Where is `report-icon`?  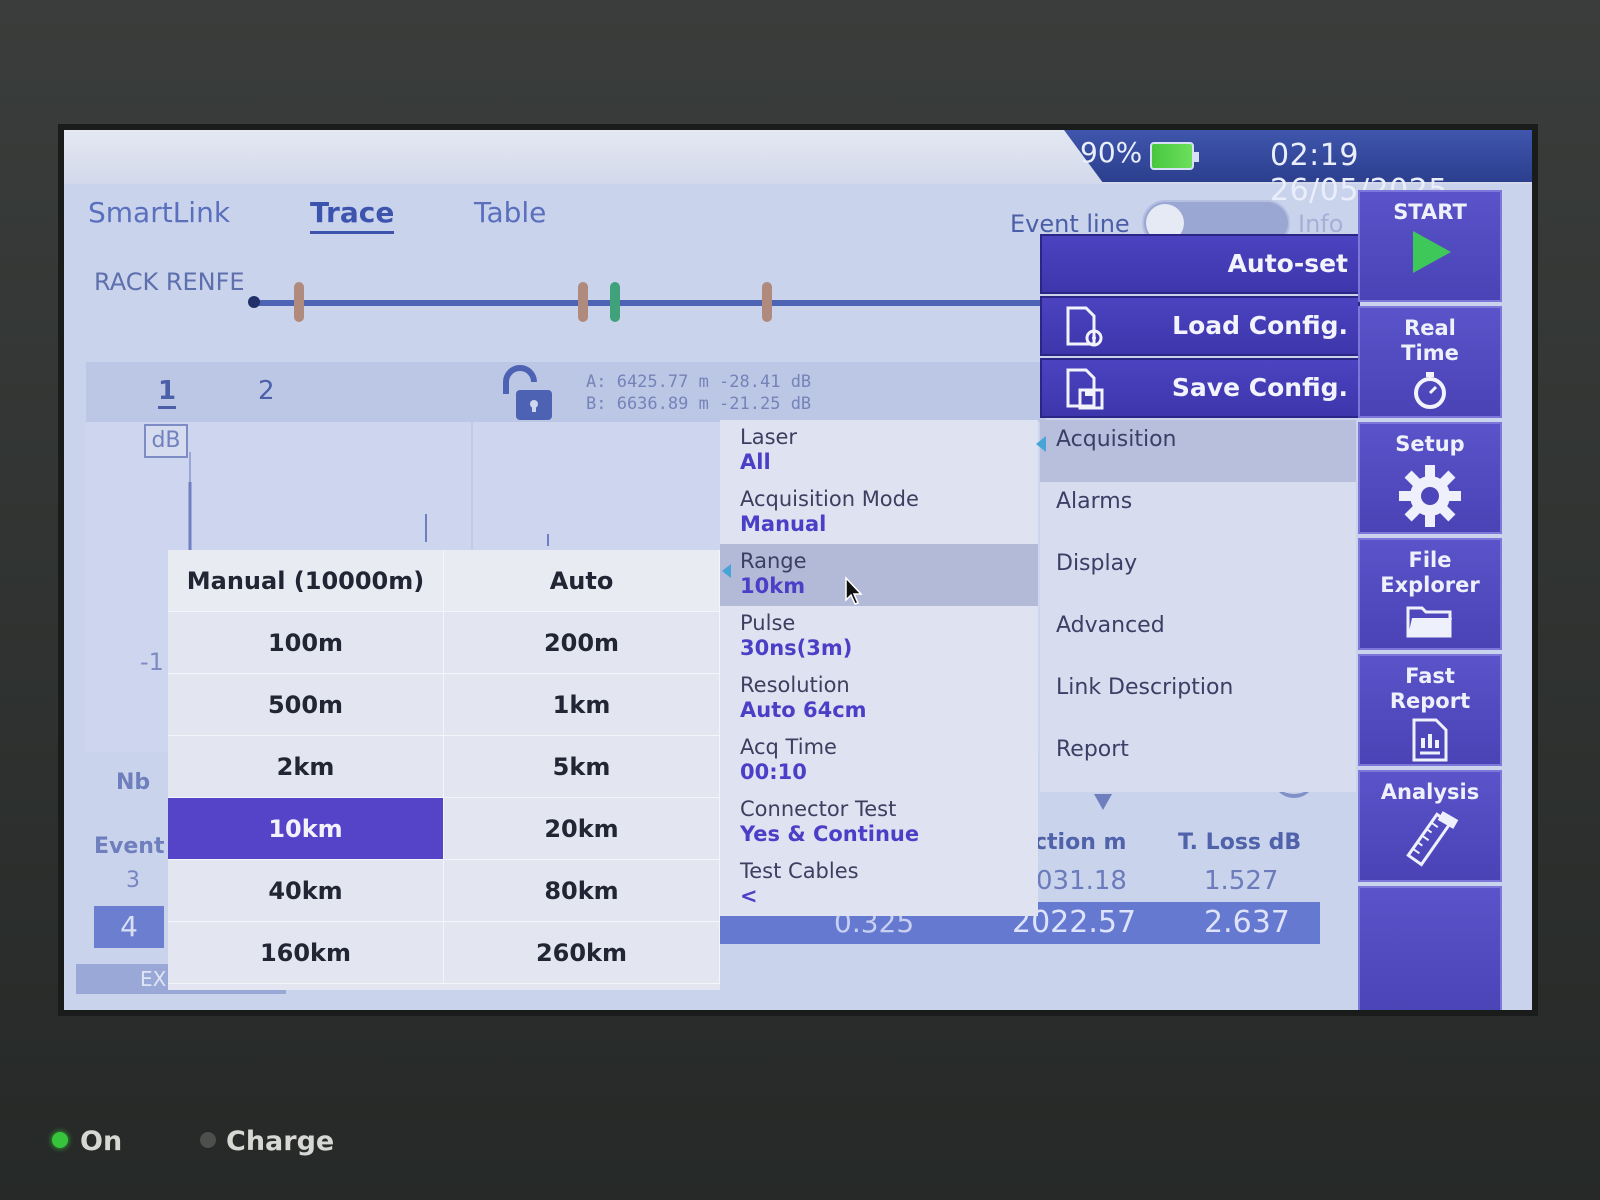 report-icon is located at coordinates (1430, 742).